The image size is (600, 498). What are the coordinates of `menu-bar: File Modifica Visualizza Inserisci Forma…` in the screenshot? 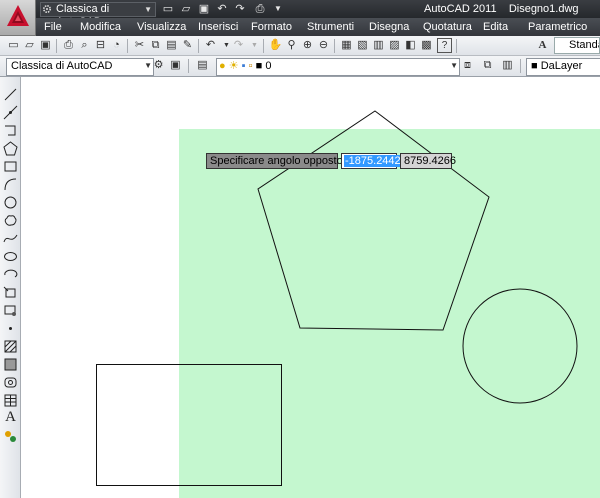 It's located at (318, 27).